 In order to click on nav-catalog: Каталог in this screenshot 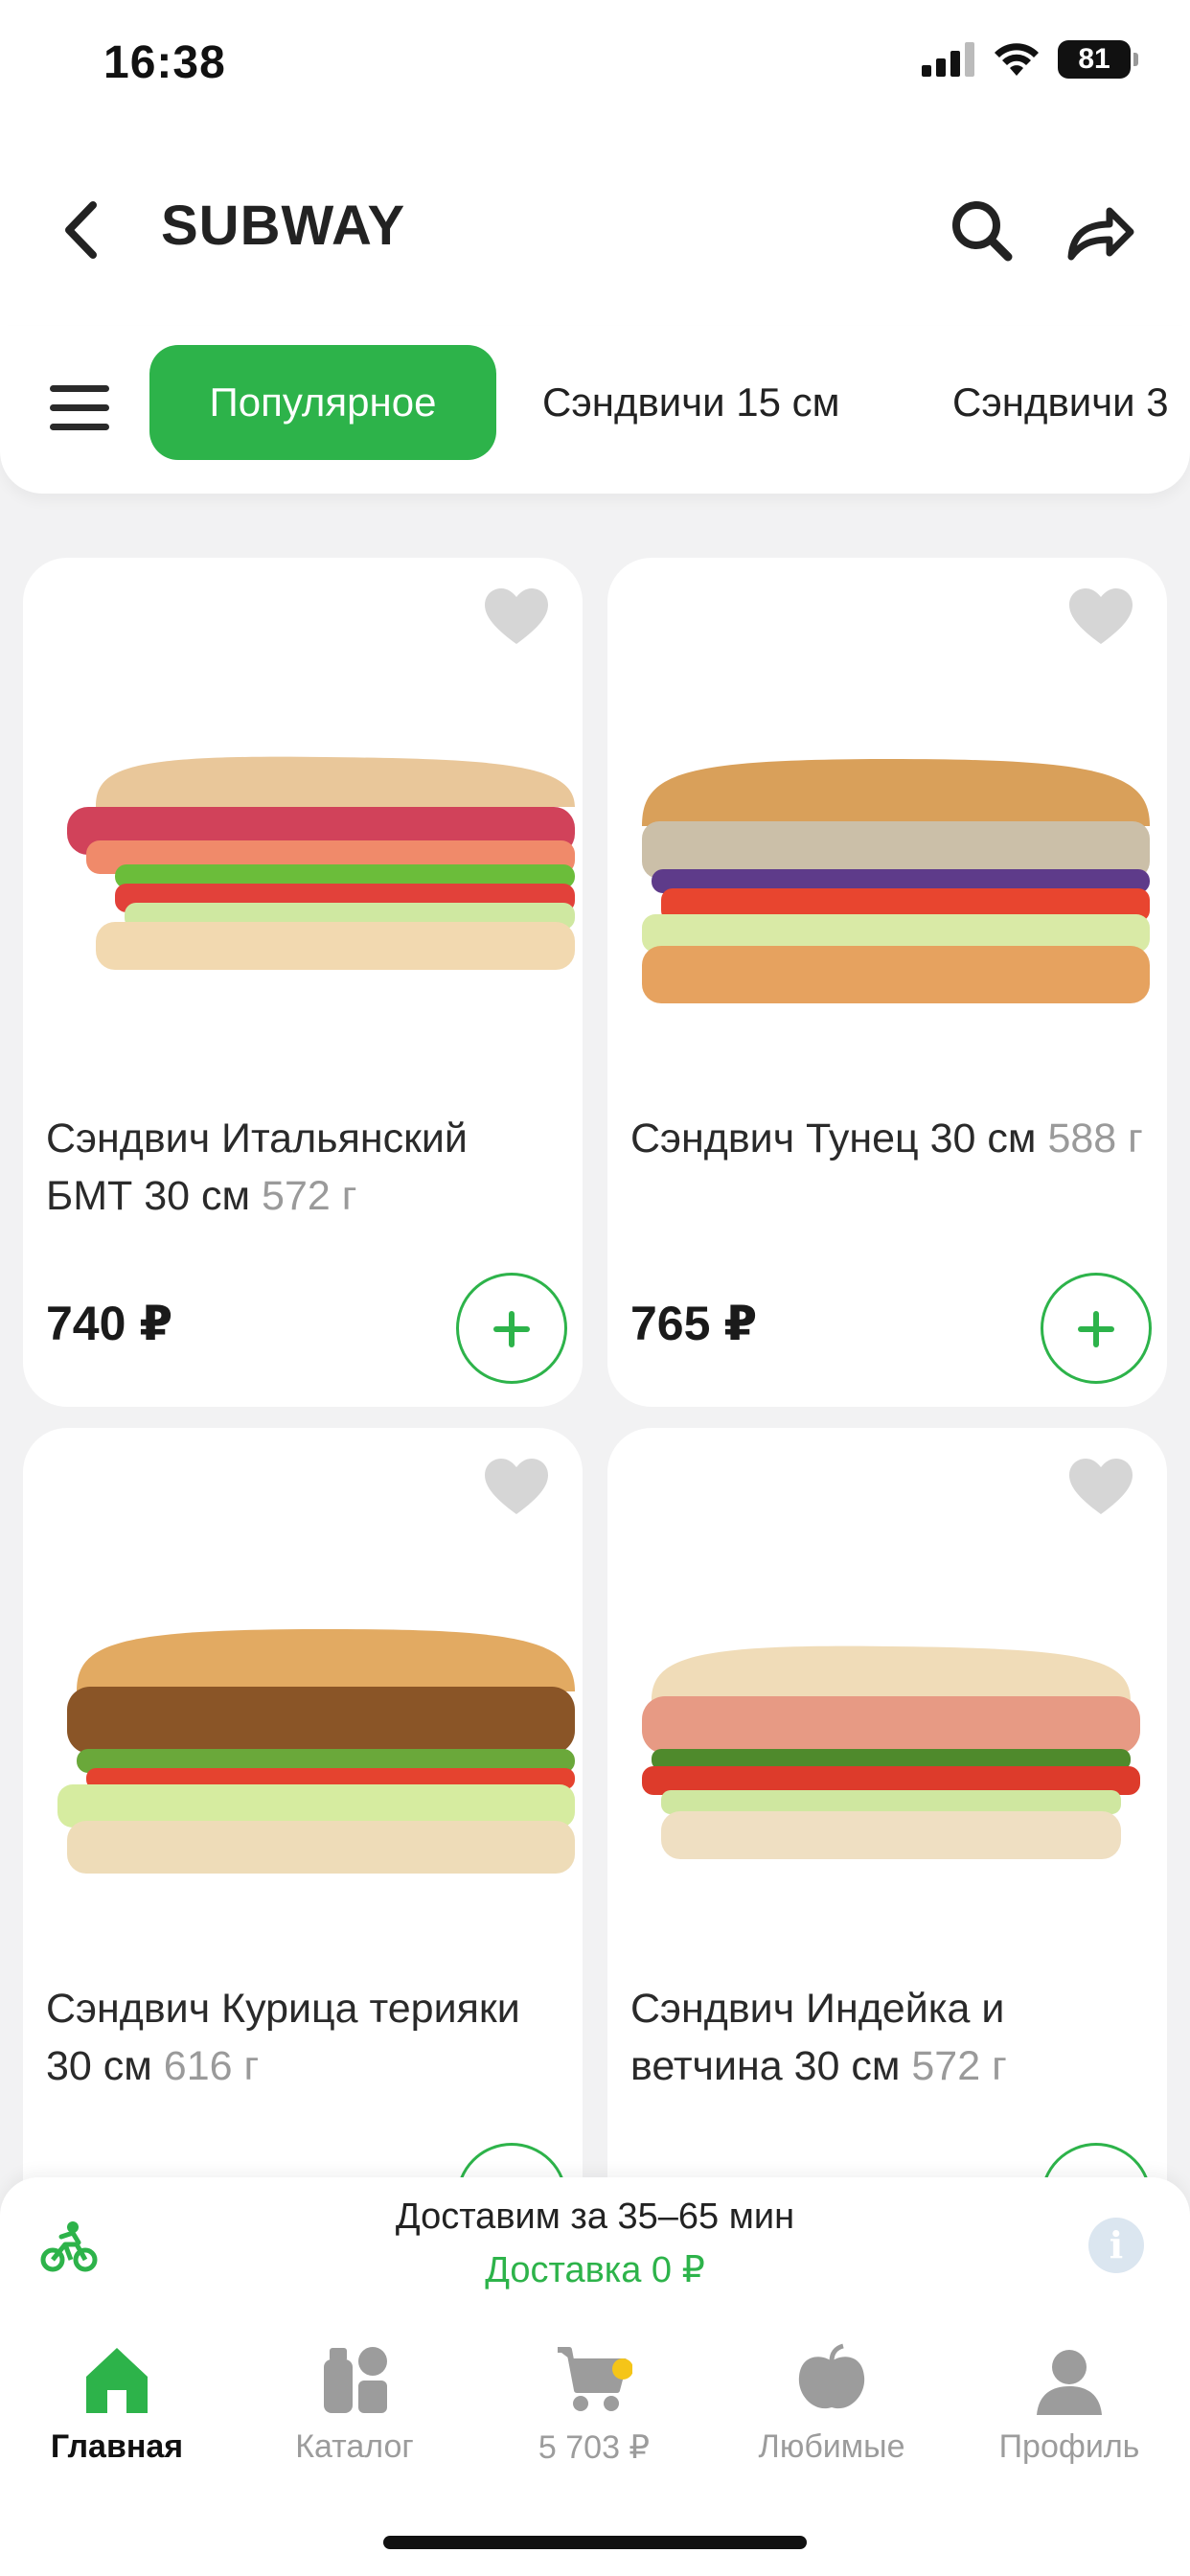, I will do `click(355, 2403)`.